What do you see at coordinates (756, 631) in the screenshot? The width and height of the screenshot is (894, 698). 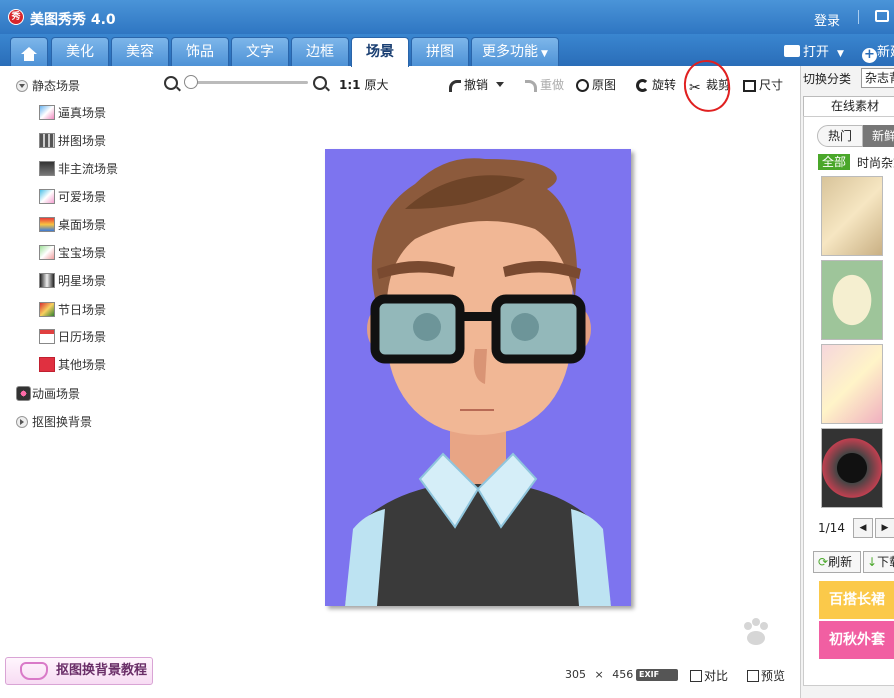 I see `baidu-watermark-logo` at bounding box center [756, 631].